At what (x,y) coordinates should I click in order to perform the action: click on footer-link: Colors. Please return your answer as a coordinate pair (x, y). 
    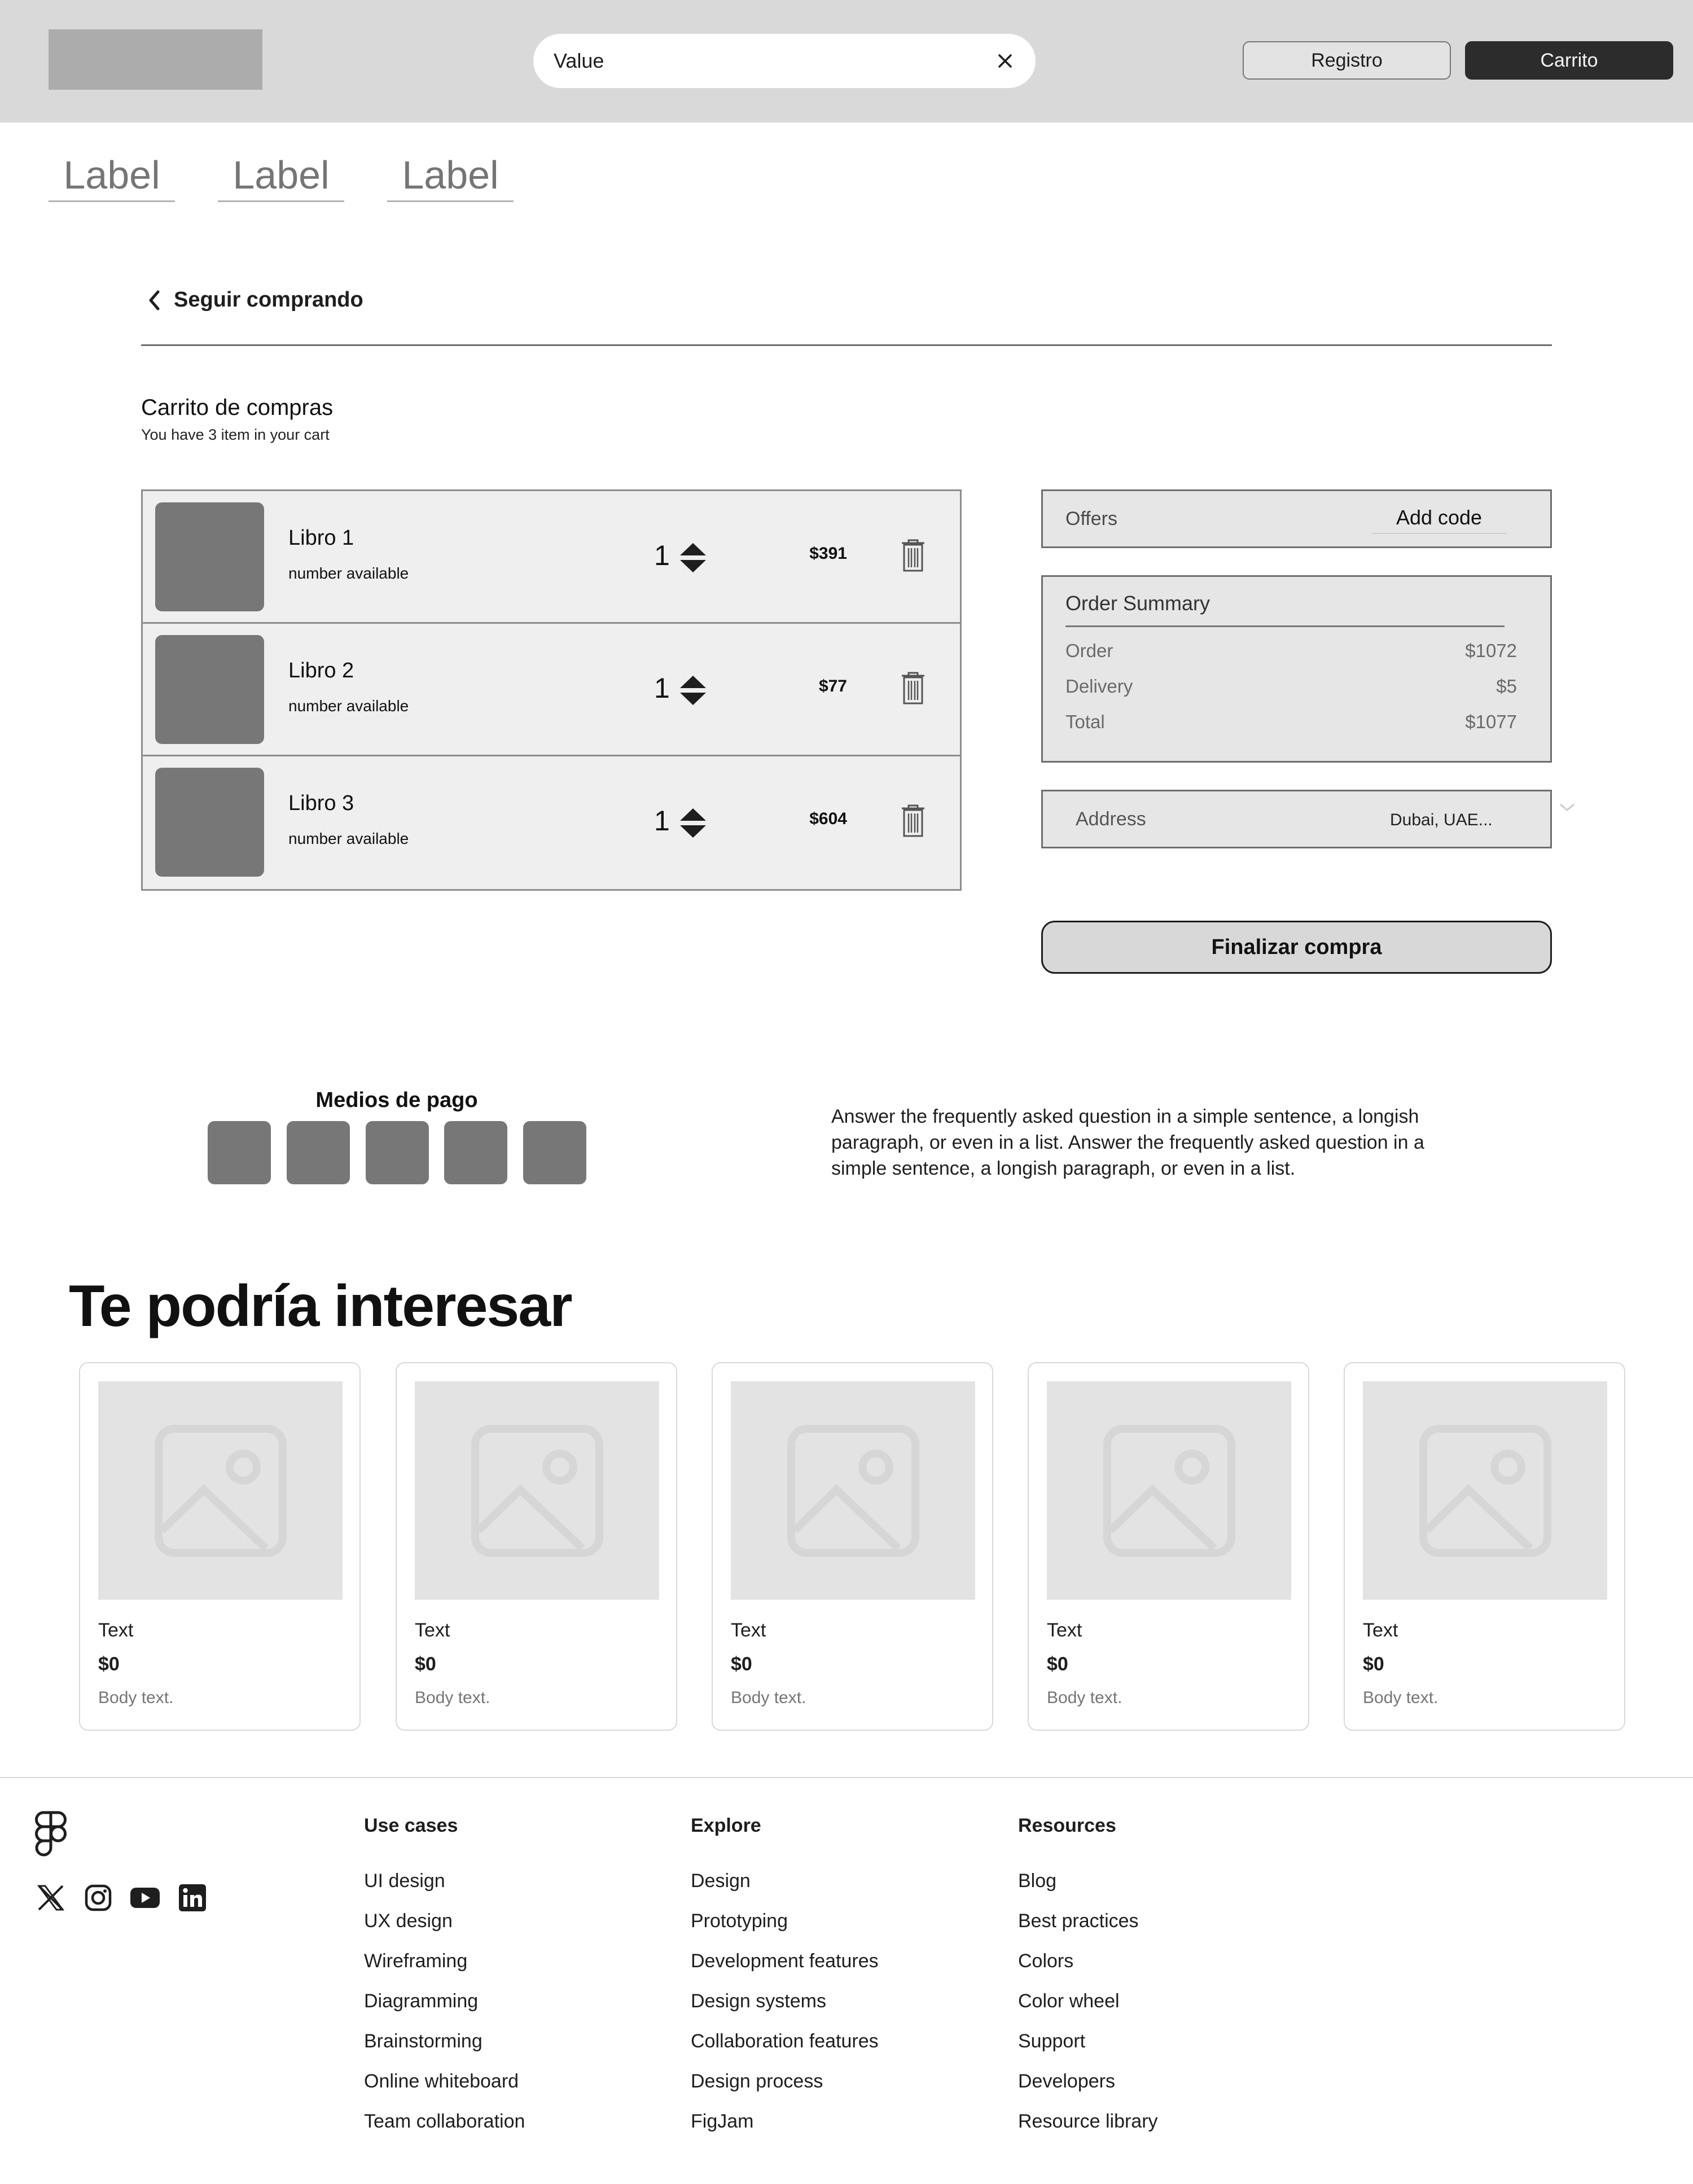
    Looking at the image, I should click on (1088, 1970).